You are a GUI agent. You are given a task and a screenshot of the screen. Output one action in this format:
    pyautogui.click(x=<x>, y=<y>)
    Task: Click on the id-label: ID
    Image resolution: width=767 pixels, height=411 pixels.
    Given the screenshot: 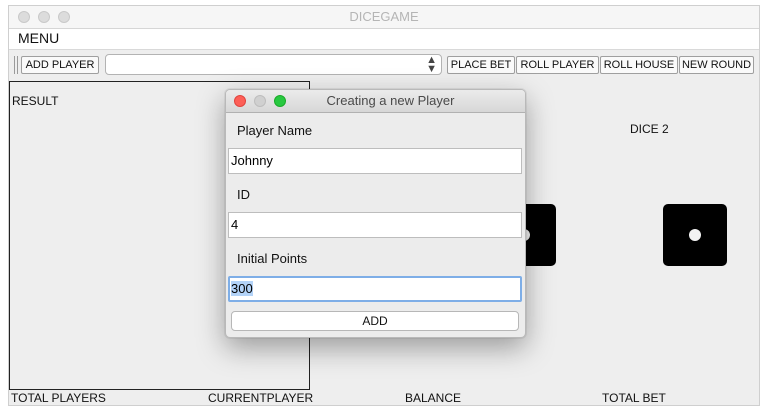 What is the action you would take?
    pyautogui.click(x=243, y=194)
    